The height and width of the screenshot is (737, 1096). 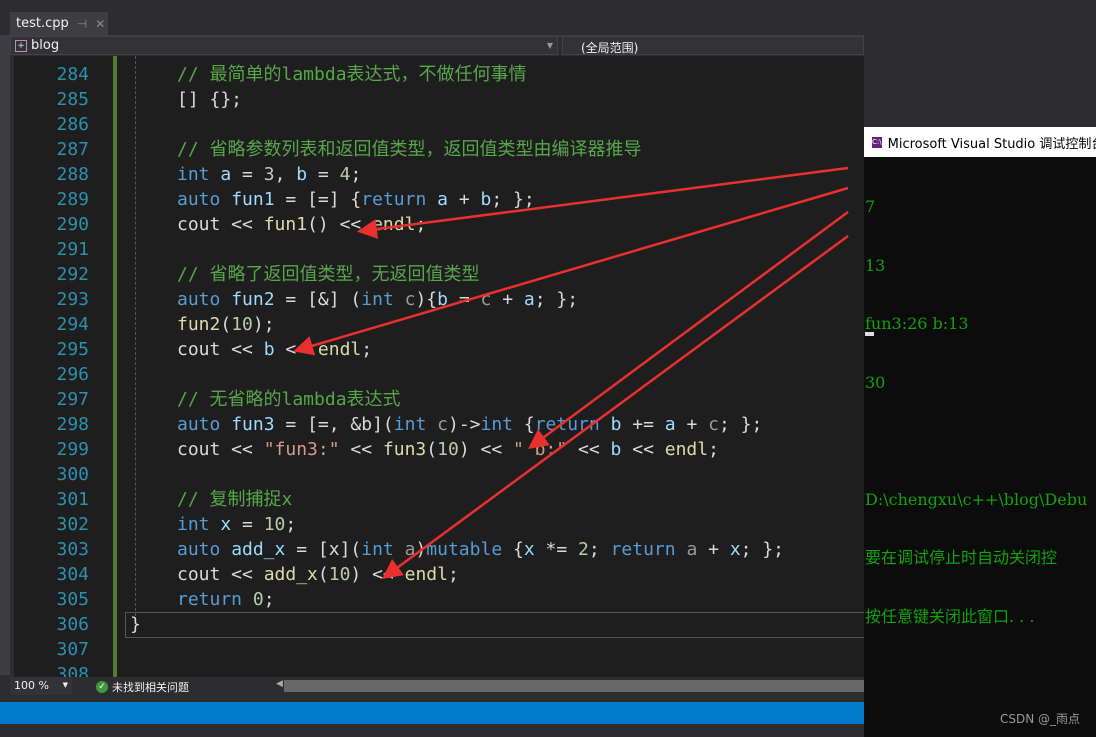 I want to click on code-line: 307, so click(x=439, y=649).